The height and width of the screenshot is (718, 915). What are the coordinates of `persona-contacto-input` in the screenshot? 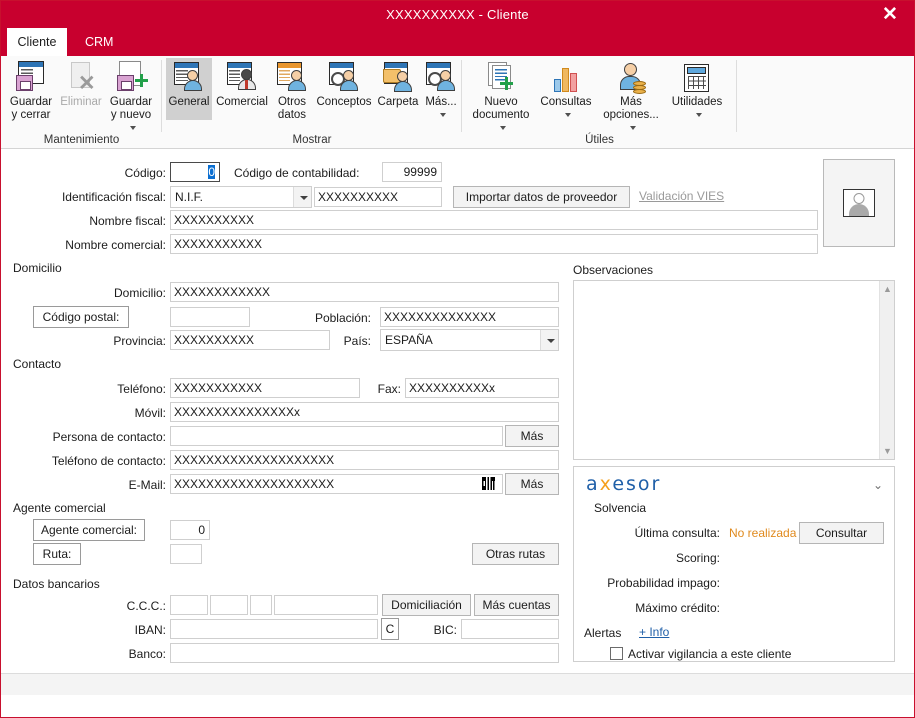 It's located at (336, 436).